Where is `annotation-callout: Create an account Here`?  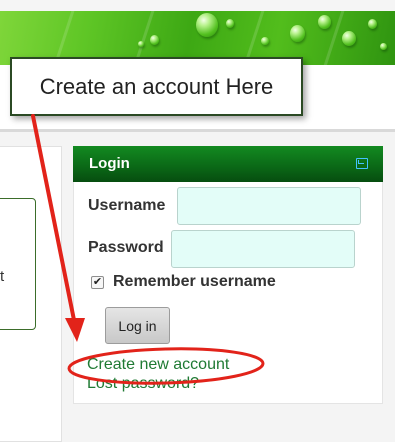 annotation-callout: Create an account Here is located at coordinates (156, 86).